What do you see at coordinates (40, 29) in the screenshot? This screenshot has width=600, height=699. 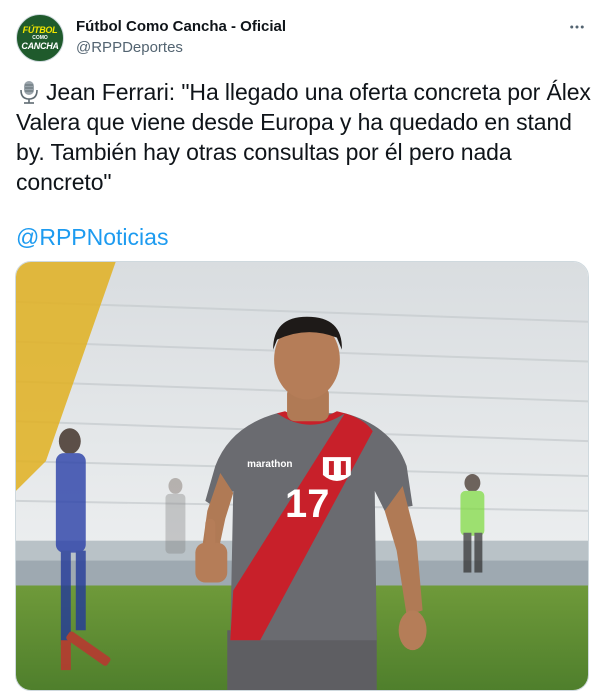 I see `avatar-text-line1: FÚTBOL` at bounding box center [40, 29].